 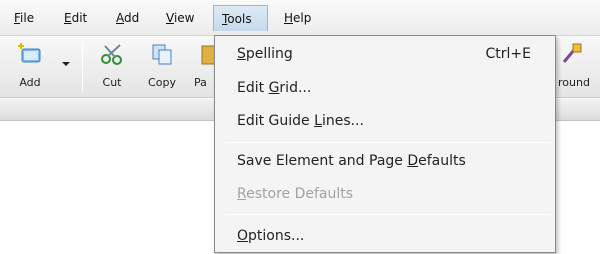 I want to click on menu-file: File, so click(x=24, y=18).